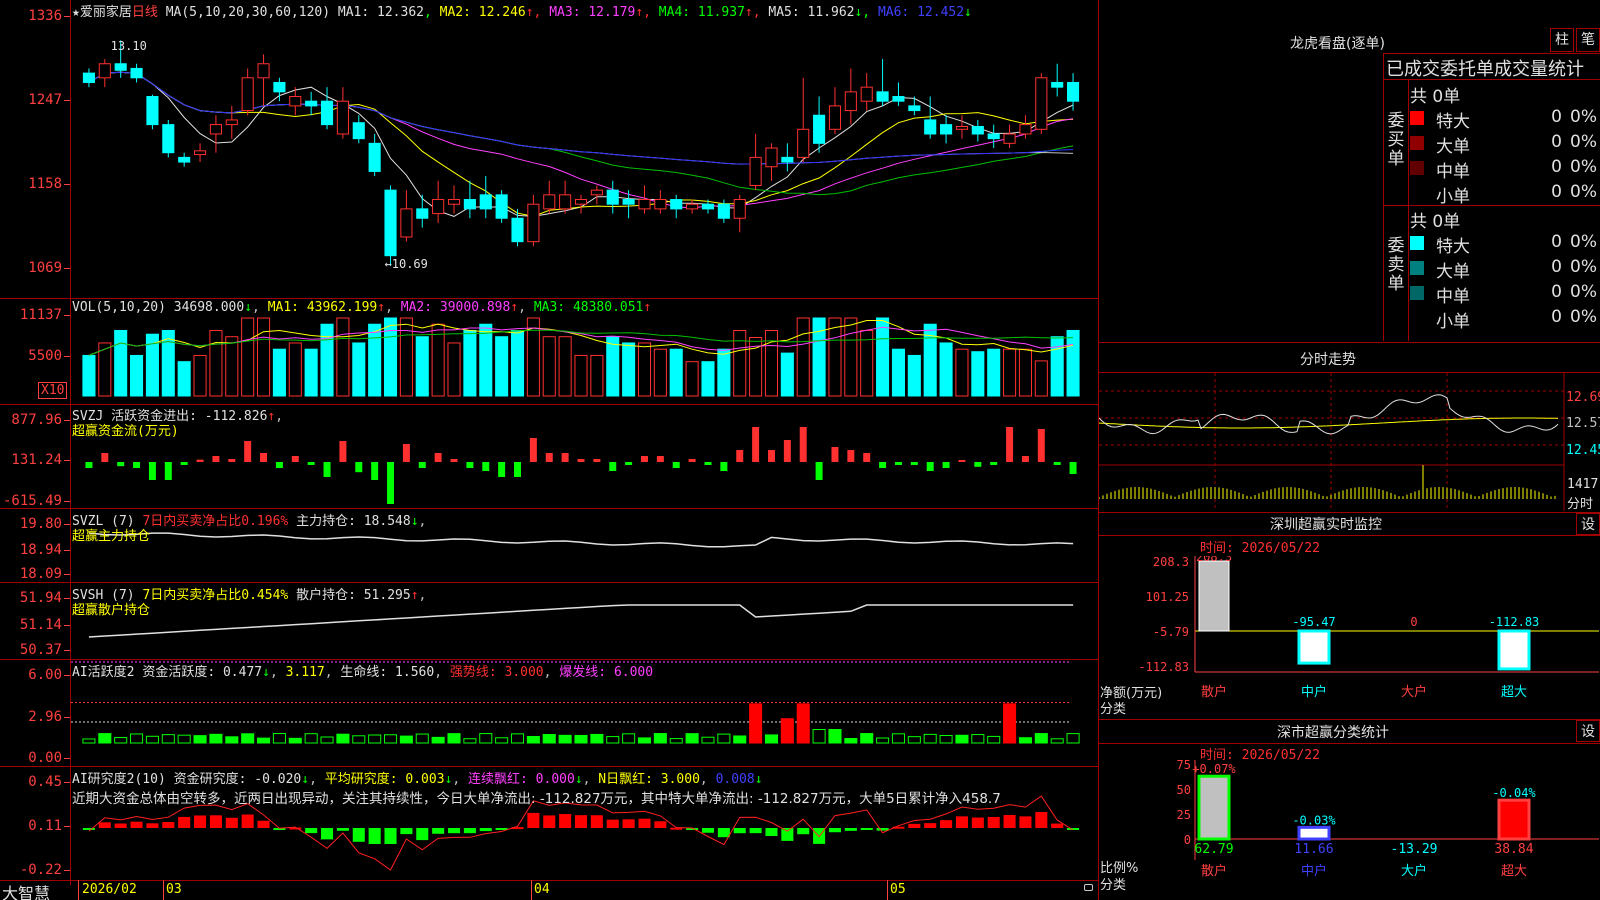  I want to click on stat-tick: 75, so click(1184, 766).